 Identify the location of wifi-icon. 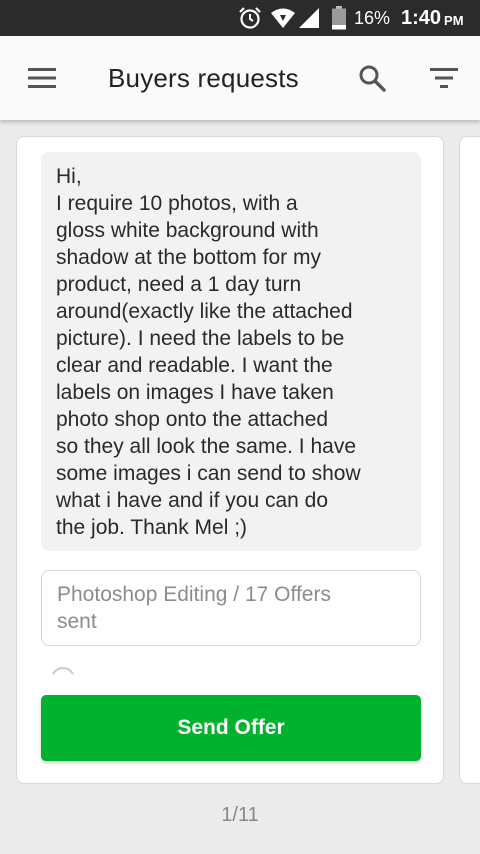
(283, 18).